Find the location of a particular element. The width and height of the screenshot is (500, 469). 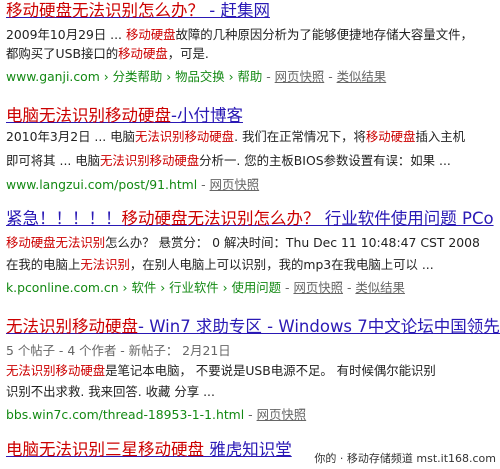

result-1-similar-link: 类似结果 is located at coordinates (362, 76).